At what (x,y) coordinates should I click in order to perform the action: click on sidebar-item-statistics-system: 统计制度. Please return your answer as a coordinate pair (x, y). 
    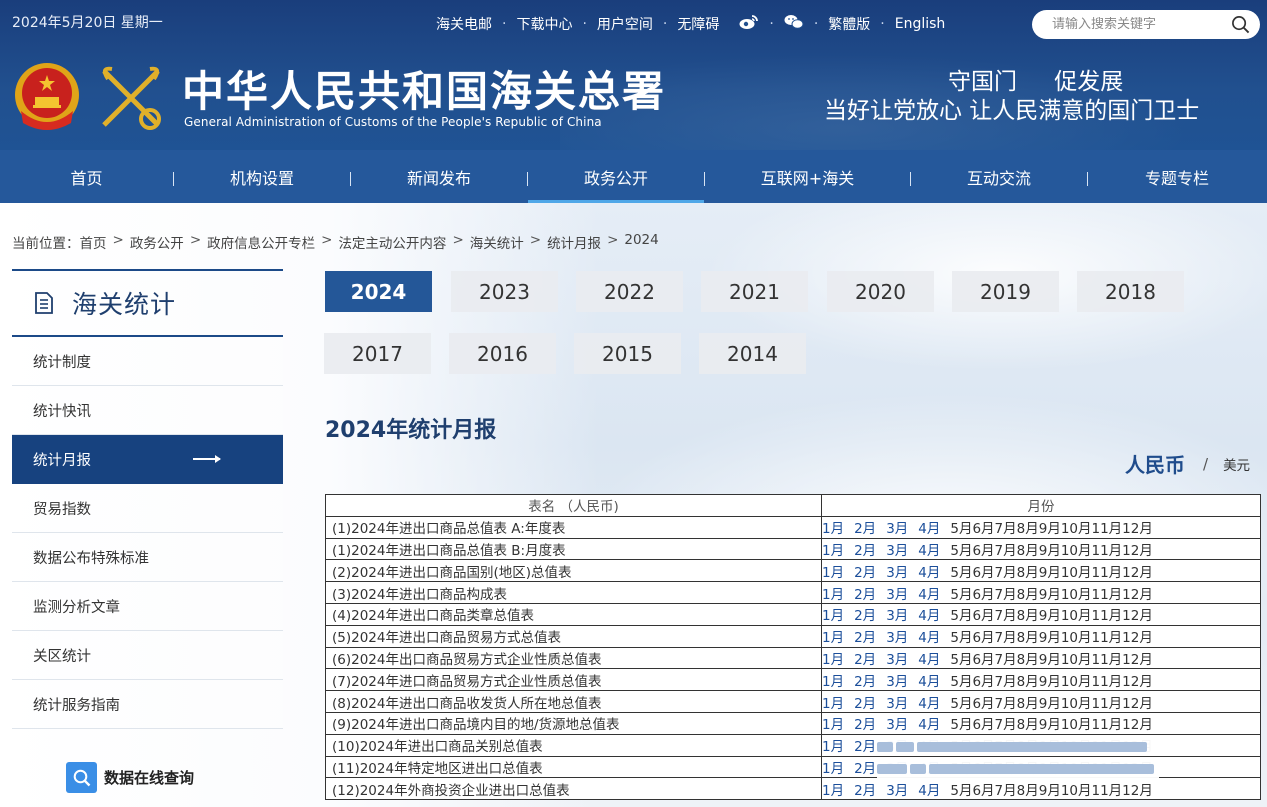
    Looking at the image, I should click on (147, 361).